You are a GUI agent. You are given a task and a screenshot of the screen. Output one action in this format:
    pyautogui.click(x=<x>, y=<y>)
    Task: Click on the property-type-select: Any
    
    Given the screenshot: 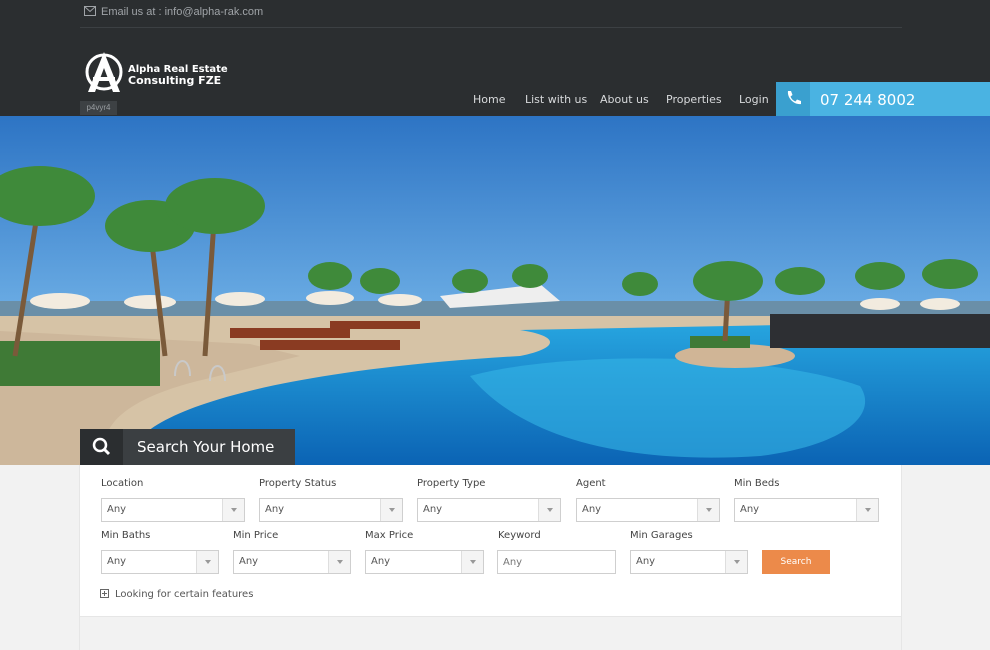 What is the action you would take?
    pyautogui.click(x=489, y=510)
    